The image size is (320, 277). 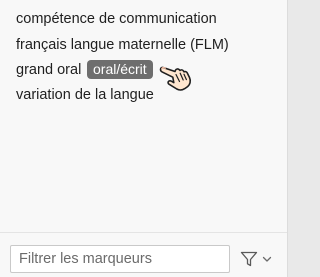 I want to click on filter-menu-button, so click(x=259, y=259).